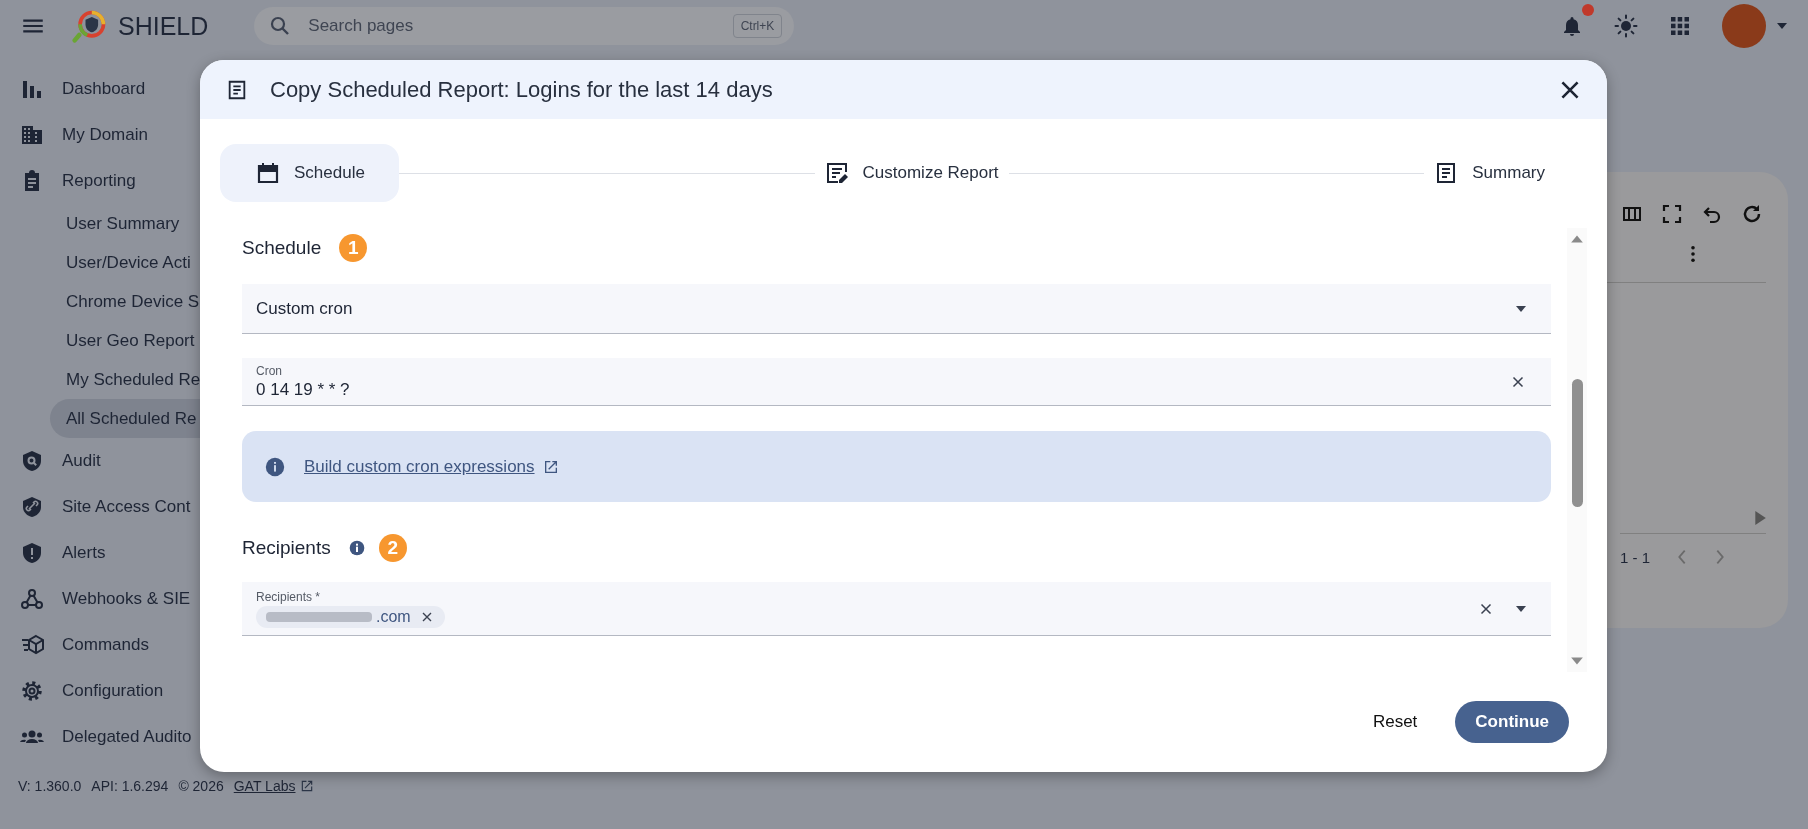  Describe the element at coordinates (1577, 443) in the screenshot. I see `scroll-thumb` at that location.